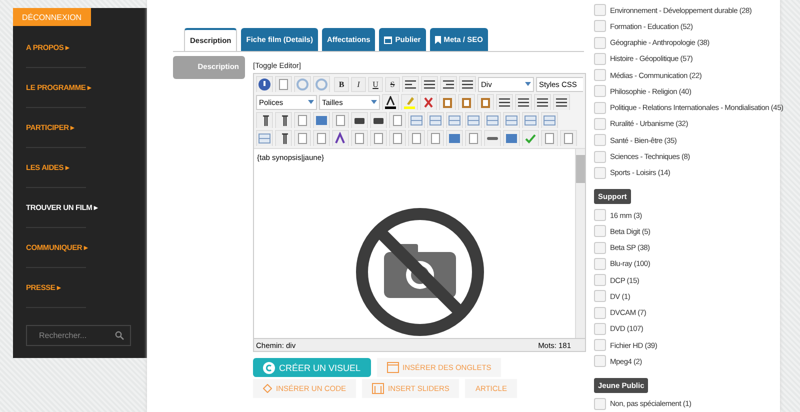  What do you see at coordinates (390, 102) in the screenshot?
I see `text-color-icon` at bounding box center [390, 102].